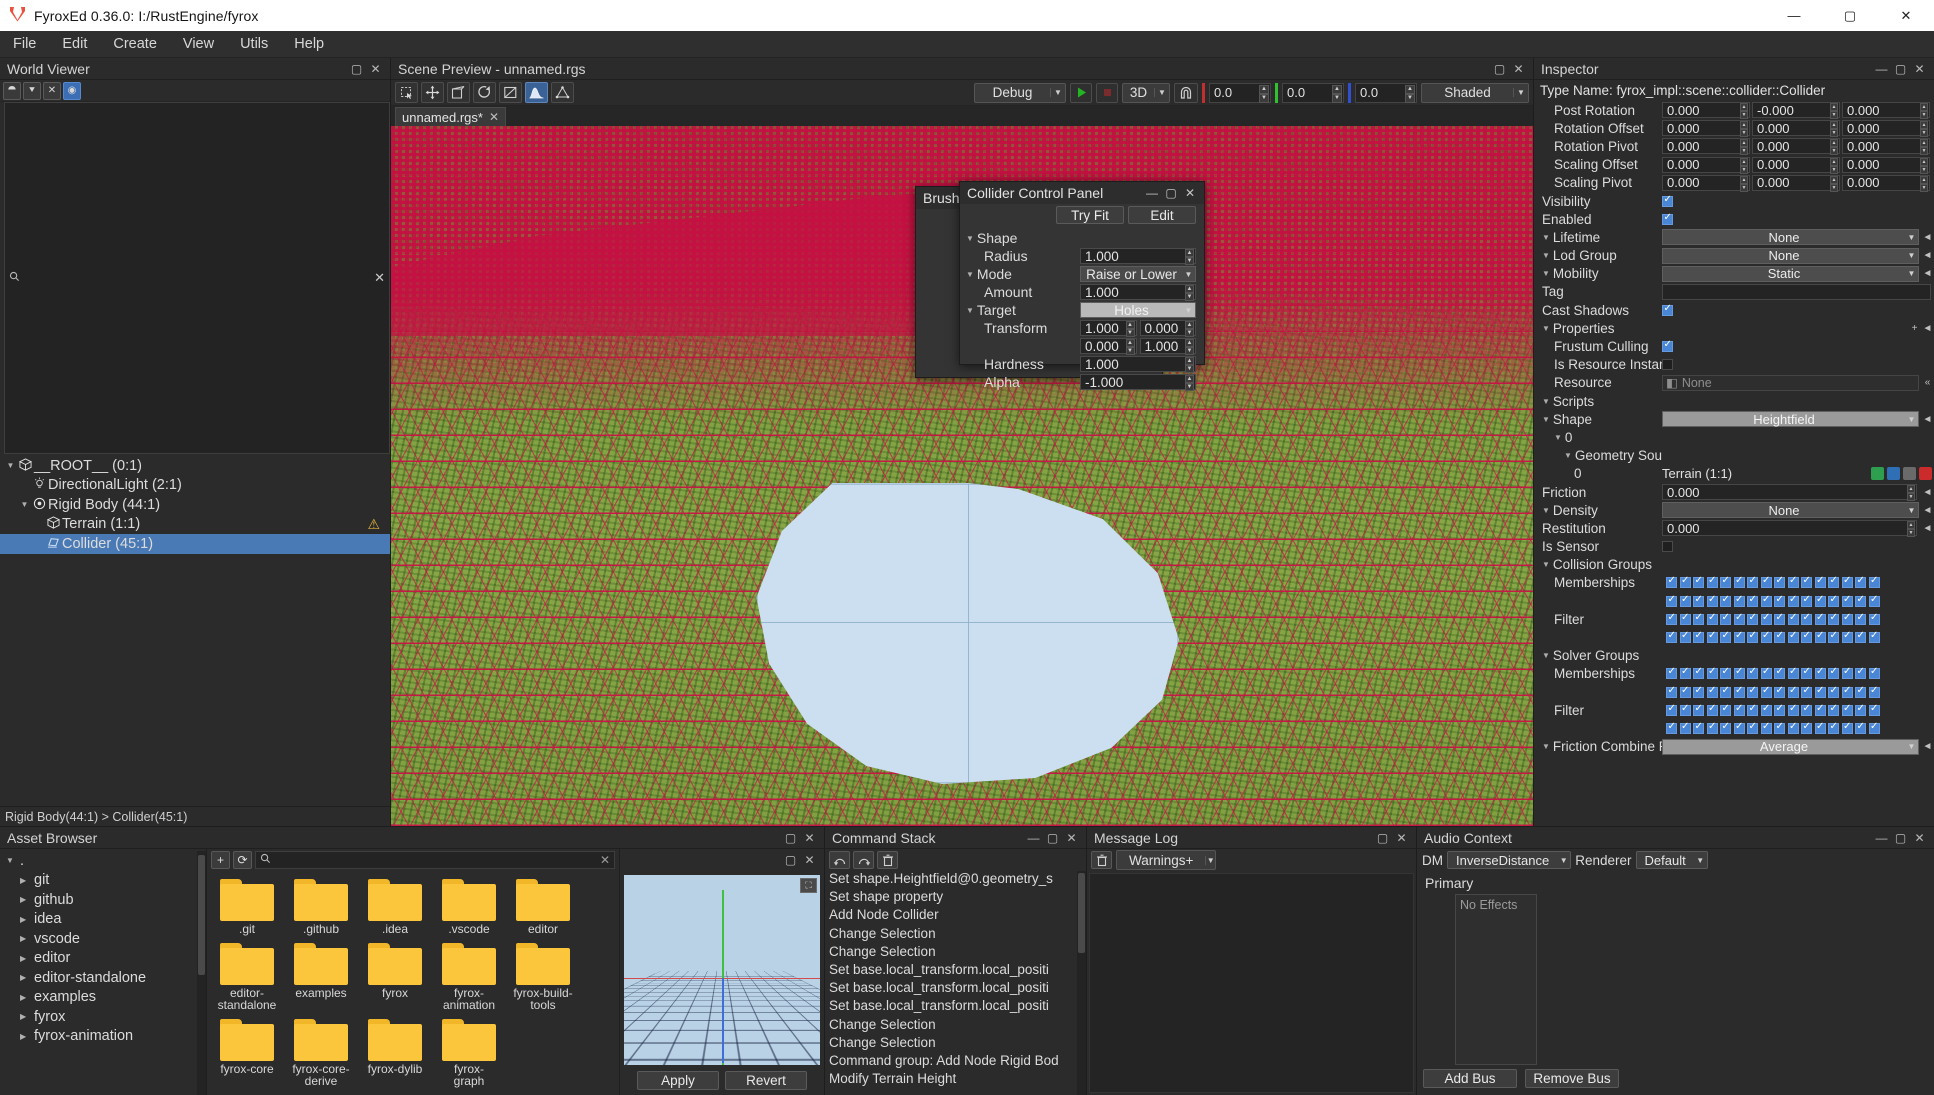 This screenshot has height=1095, width=1934. Describe the element at coordinates (1251, 983) in the screenshot. I see `message-log-list` at that location.